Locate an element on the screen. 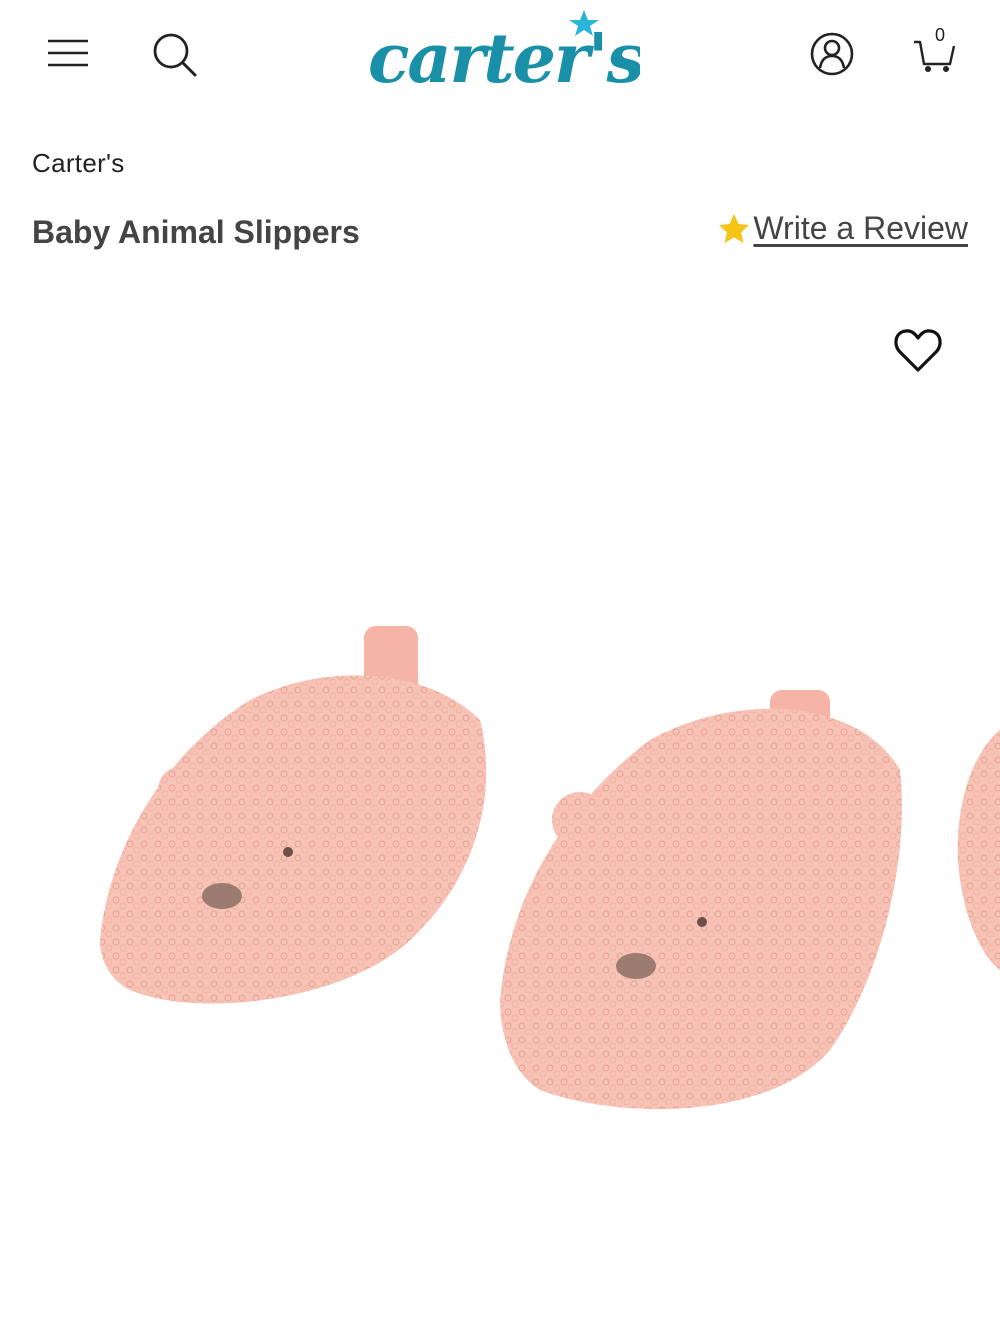 The height and width of the screenshot is (1333, 1000). svg-text: carter's is located at coordinates (504, 59).